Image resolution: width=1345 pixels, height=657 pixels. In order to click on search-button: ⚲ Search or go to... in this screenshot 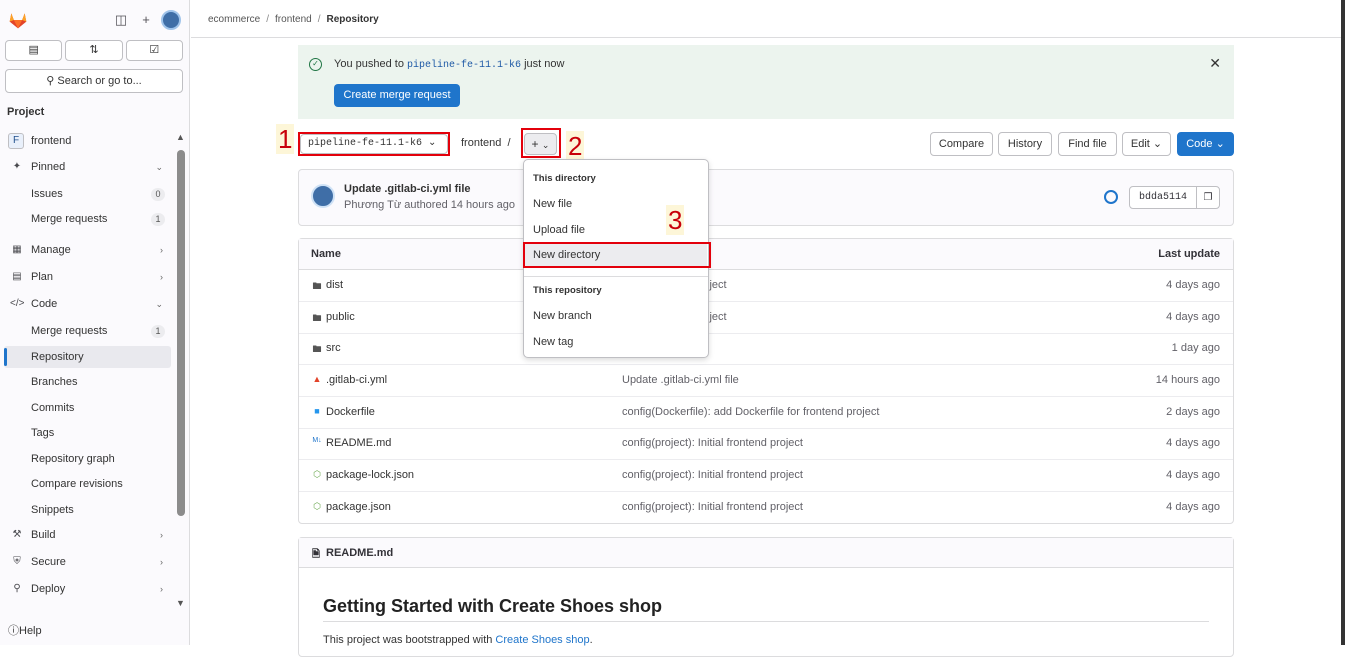, I will do `click(94, 81)`.